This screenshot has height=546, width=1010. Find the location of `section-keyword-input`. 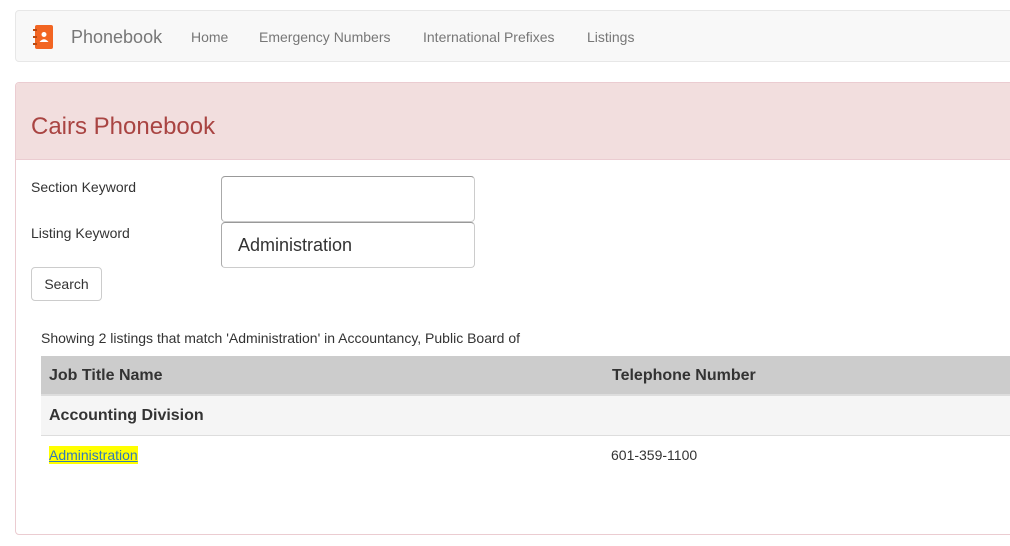

section-keyword-input is located at coordinates (348, 199).